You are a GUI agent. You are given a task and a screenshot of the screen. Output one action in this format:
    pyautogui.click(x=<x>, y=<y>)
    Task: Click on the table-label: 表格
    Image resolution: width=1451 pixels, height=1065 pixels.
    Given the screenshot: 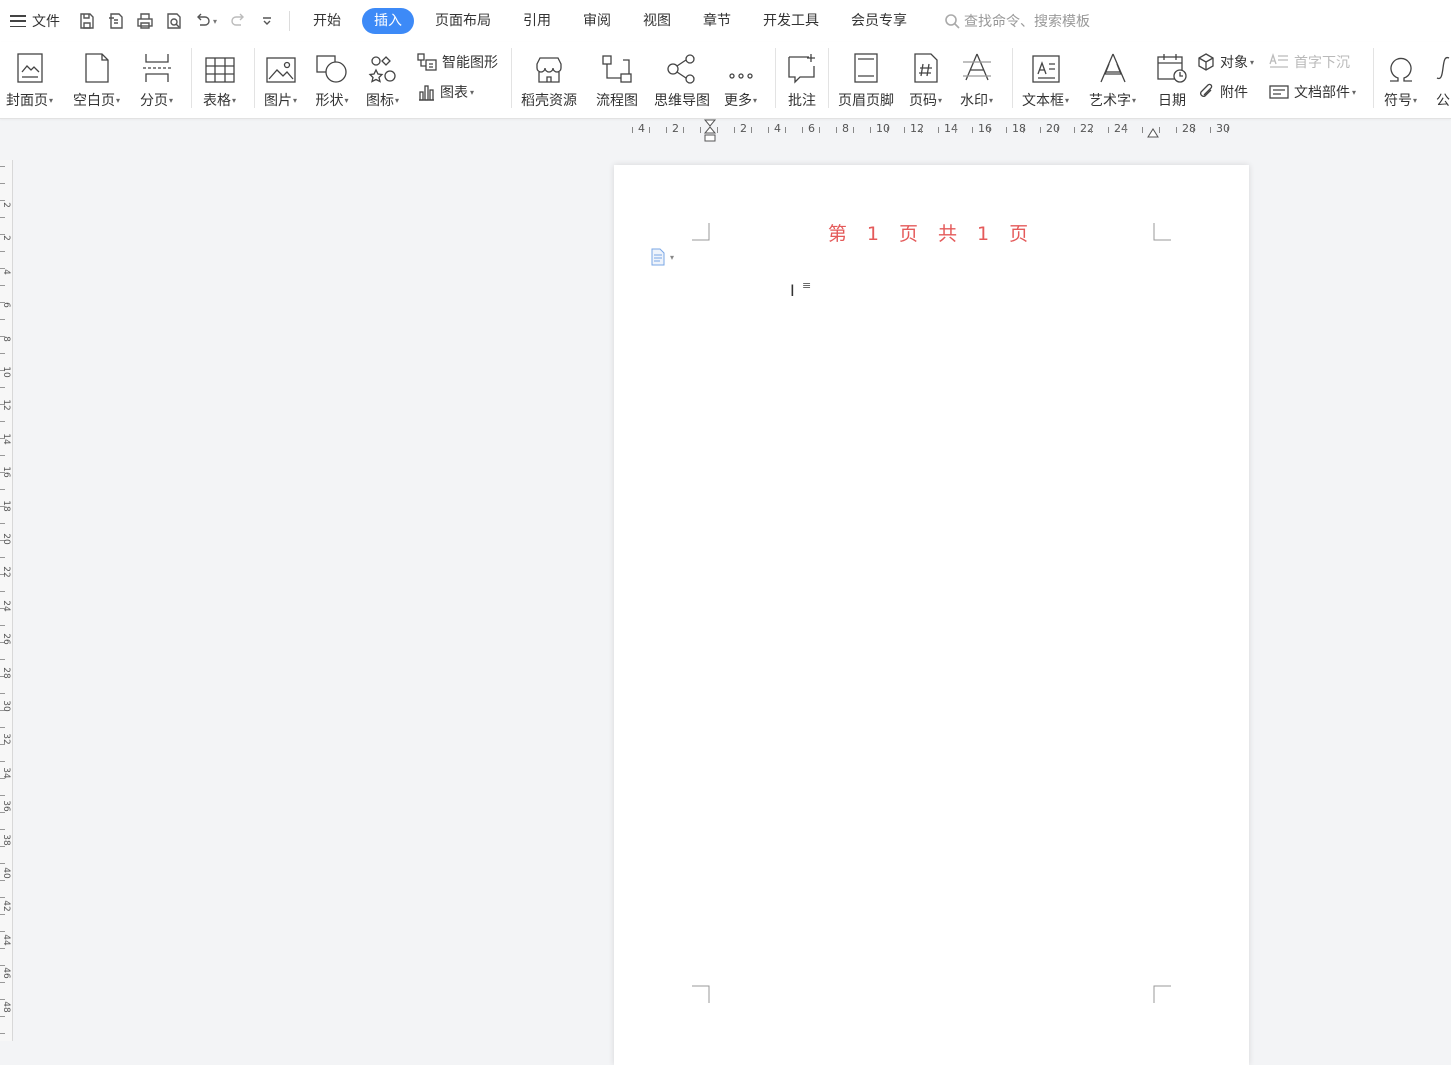 What is the action you would take?
    pyautogui.click(x=217, y=101)
    